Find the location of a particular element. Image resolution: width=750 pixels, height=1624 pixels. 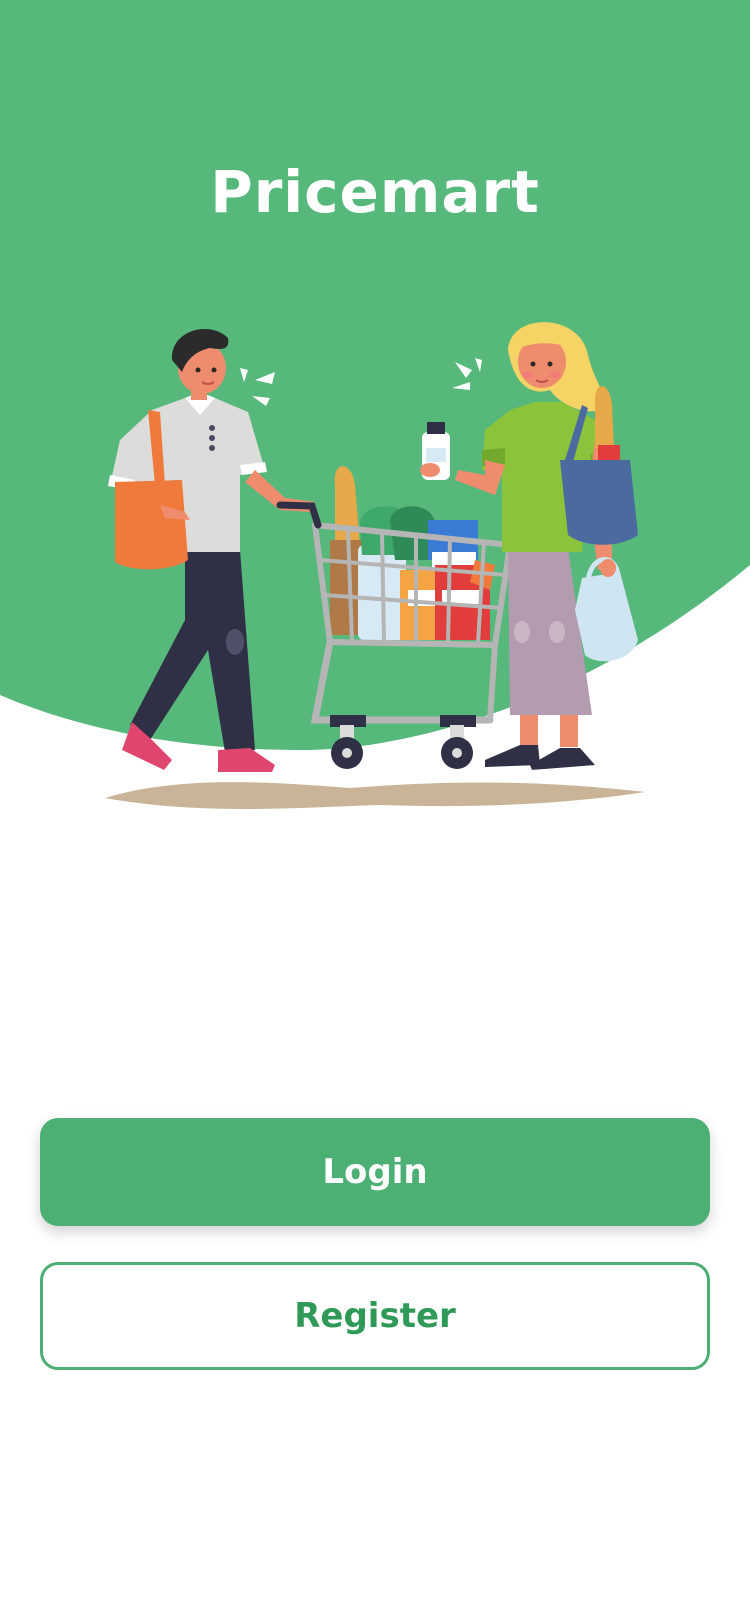

app-title: Pricemart is located at coordinates (375, 192).